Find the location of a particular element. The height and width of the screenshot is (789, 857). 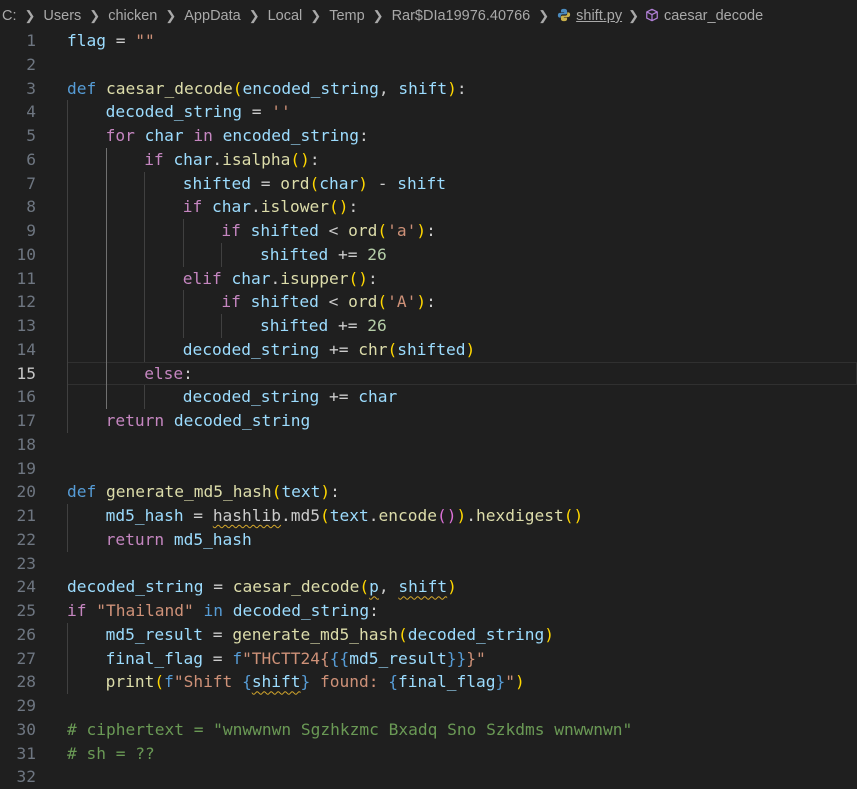

line-number: 9 is located at coordinates (31, 230).